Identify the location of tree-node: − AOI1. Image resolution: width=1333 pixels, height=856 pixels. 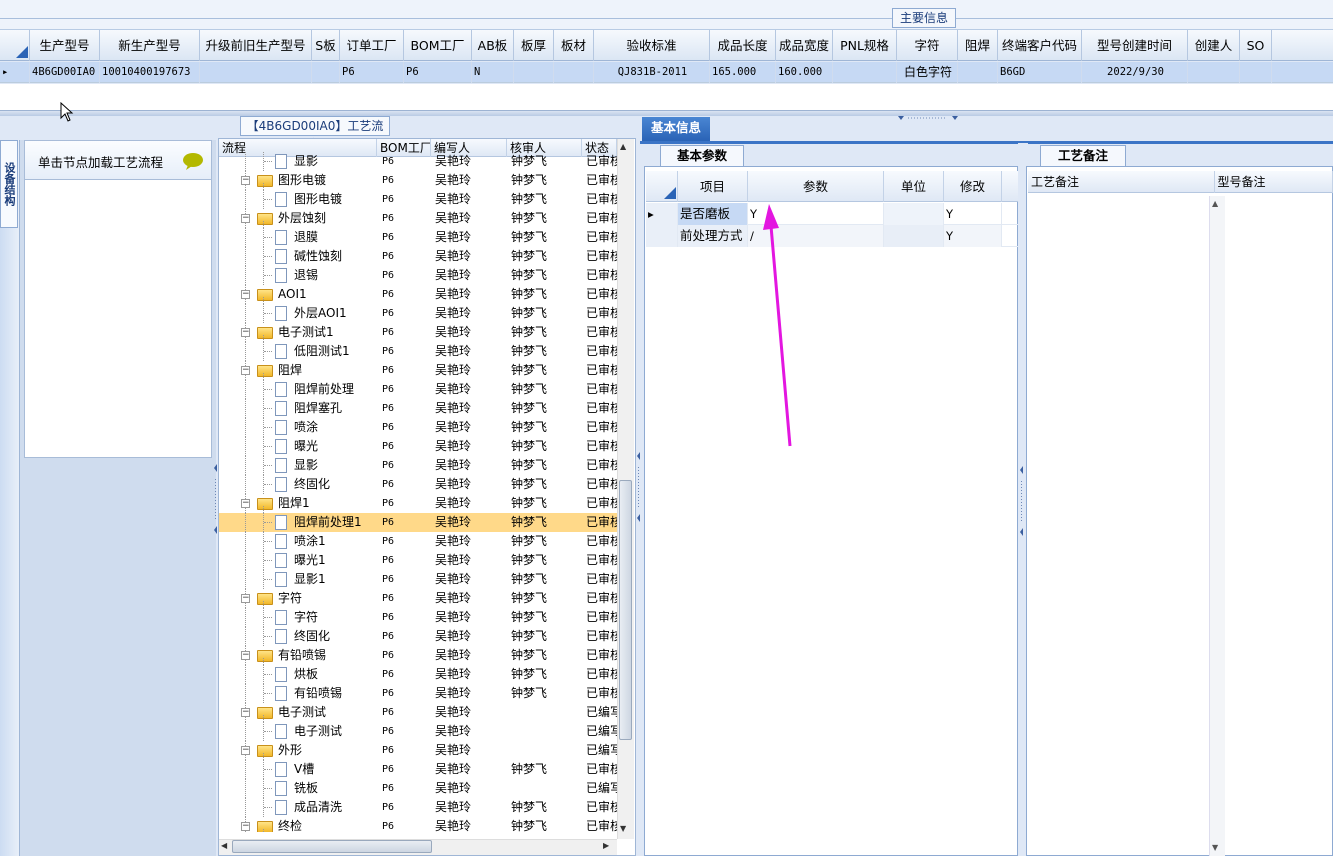
(298, 294).